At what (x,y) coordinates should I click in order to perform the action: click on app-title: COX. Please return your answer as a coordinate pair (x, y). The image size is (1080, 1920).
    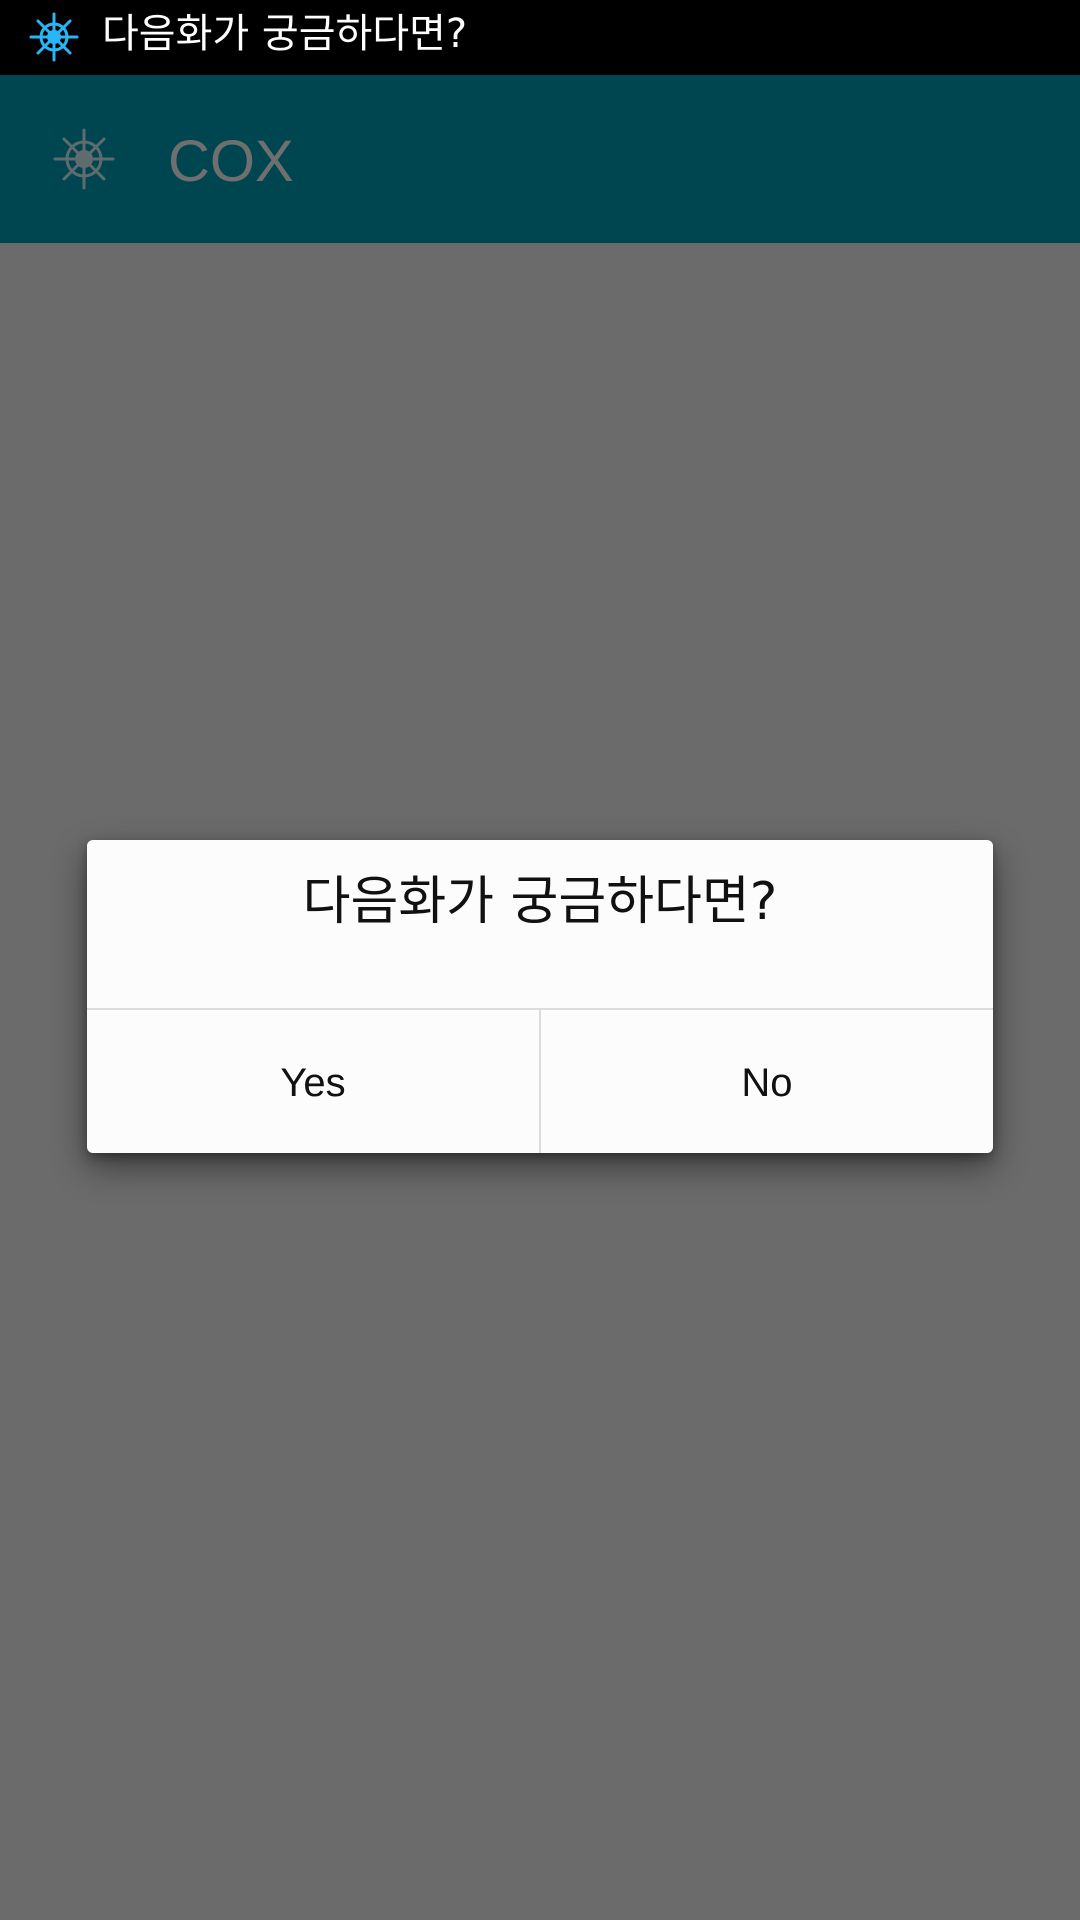
    Looking at the image, I should click on (231, 161).